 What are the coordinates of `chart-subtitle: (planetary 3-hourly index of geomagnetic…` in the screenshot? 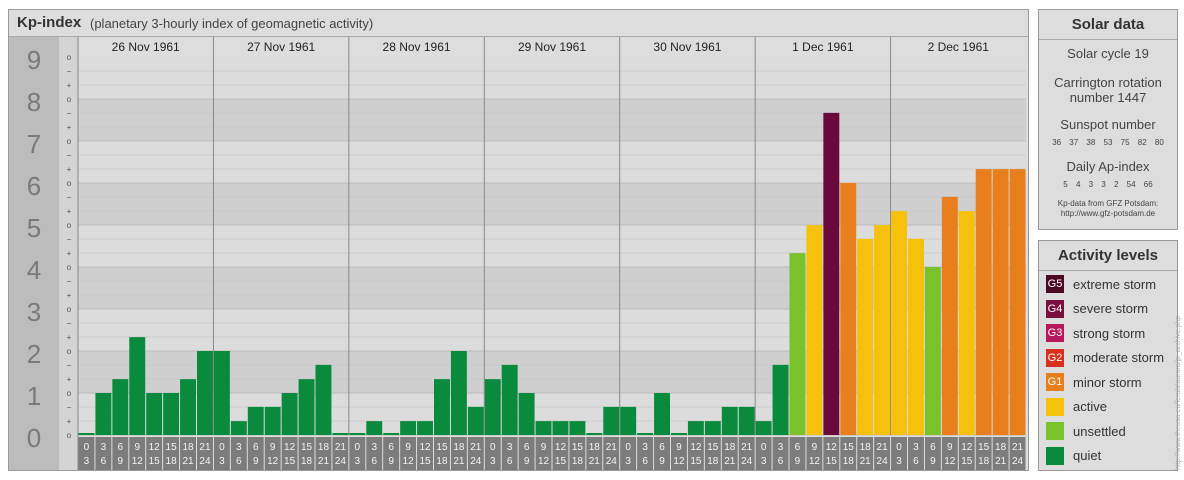 It's located at (232, 23).